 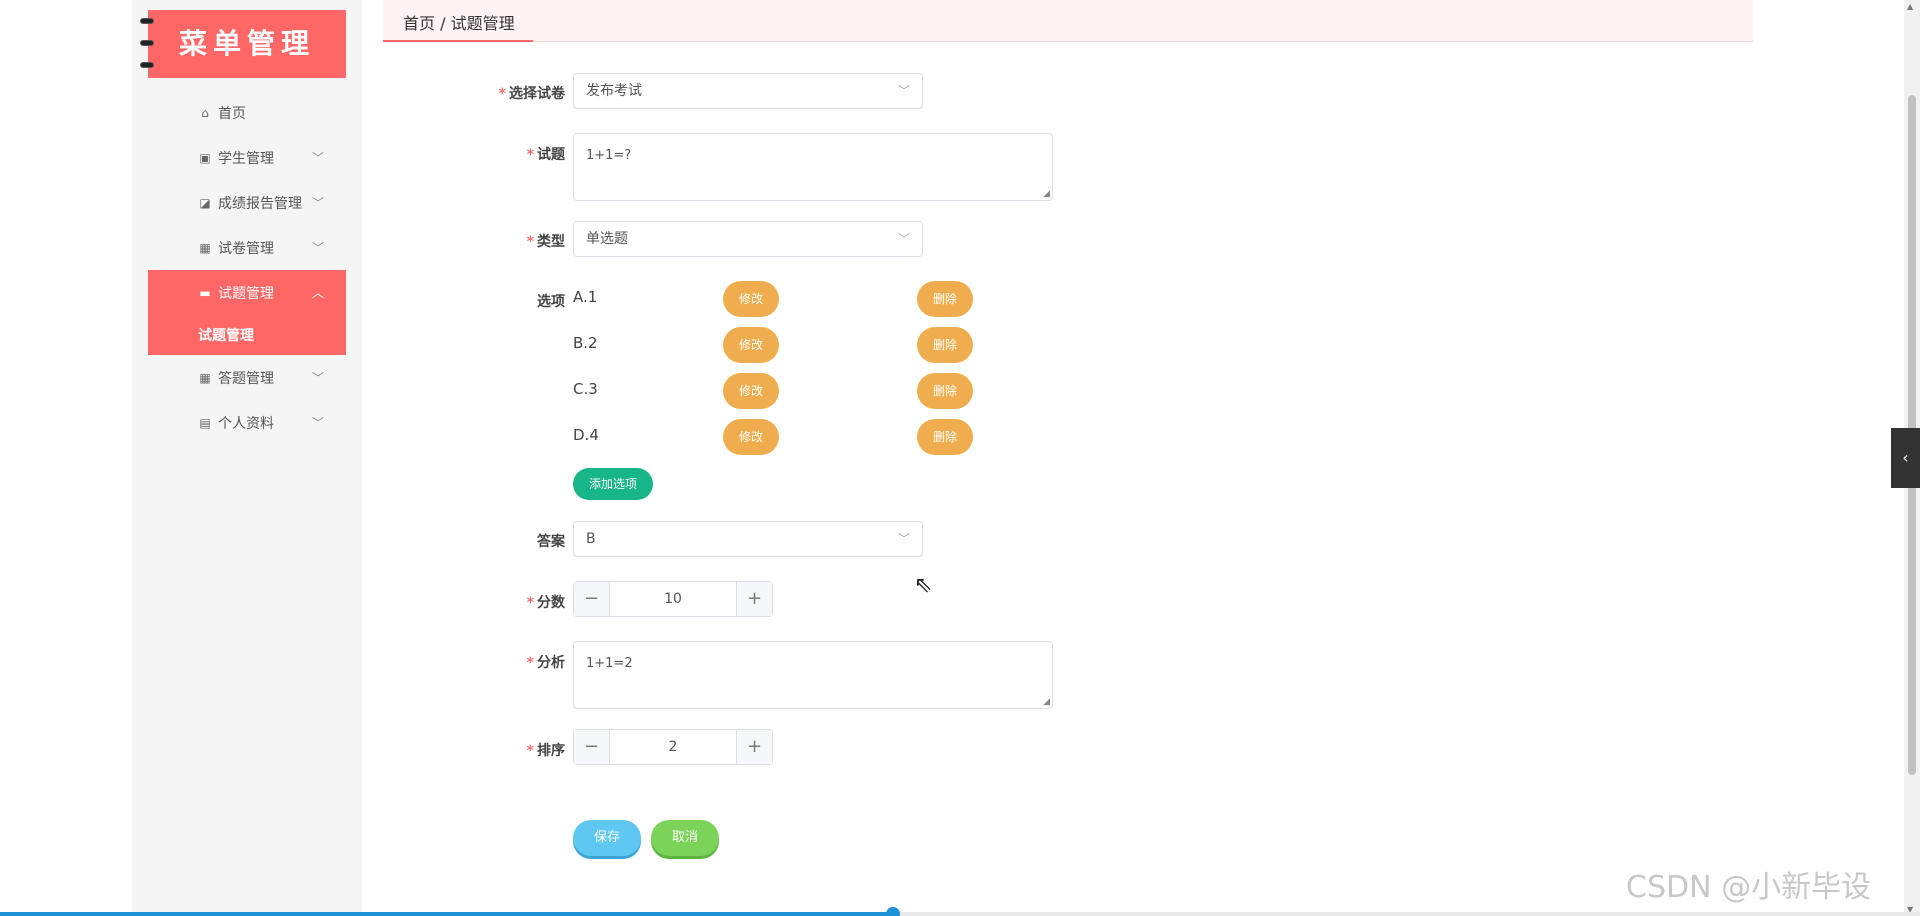 What do you see at coordinates (1910, 6) in the screenshot?
I see `scroll-up-icon: ▲` at bounding box center [1910, 6].